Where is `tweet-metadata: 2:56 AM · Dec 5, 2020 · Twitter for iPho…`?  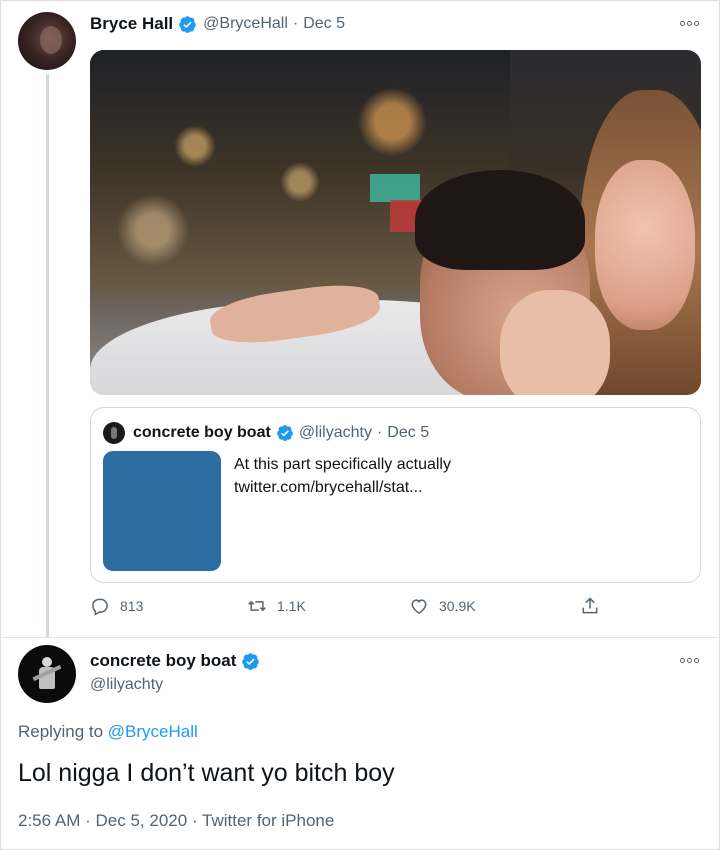 tweet-metadata: 2:56 AM · Dec 5, 2020 · Twitter for iPho… is located at coordinates (176, 821).